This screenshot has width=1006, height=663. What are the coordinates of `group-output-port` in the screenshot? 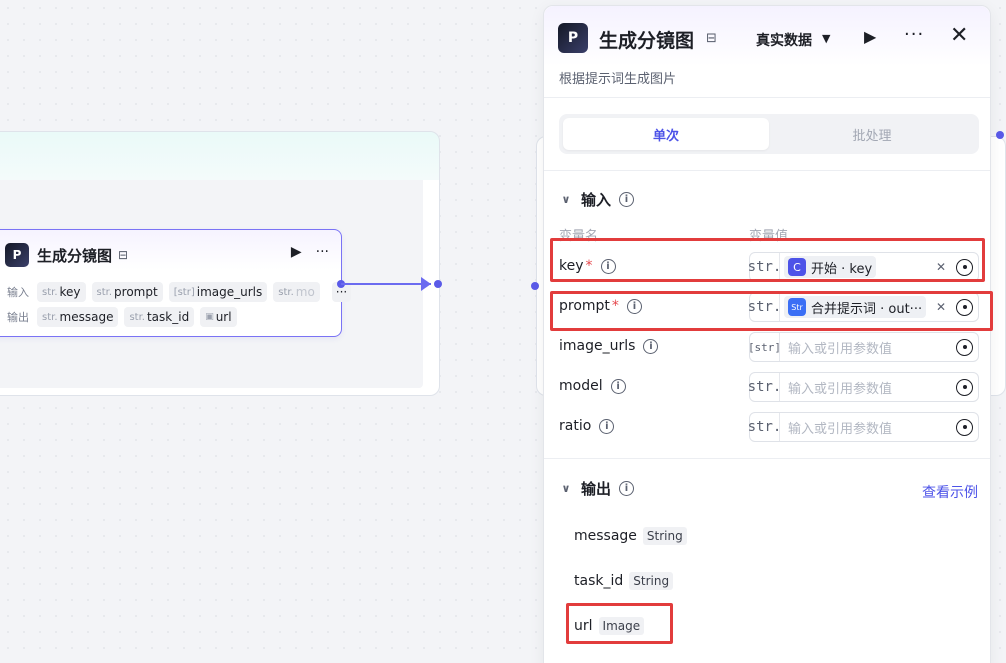 It's located at (438, 284).